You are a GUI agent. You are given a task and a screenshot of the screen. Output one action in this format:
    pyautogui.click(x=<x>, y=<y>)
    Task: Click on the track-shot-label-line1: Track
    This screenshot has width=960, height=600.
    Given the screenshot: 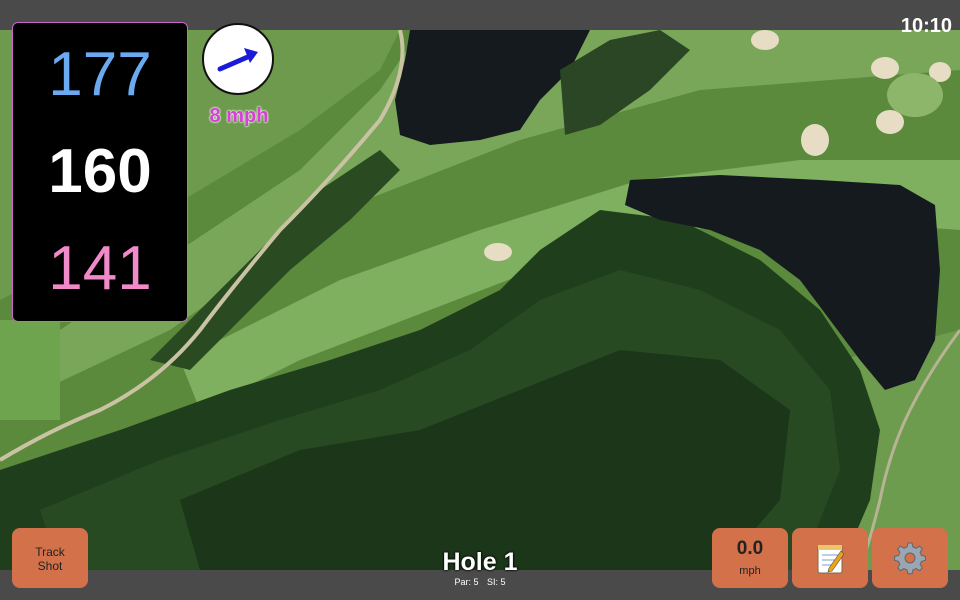 What is the action you would take?
    pyautogui.click(x=50, y=552)
    